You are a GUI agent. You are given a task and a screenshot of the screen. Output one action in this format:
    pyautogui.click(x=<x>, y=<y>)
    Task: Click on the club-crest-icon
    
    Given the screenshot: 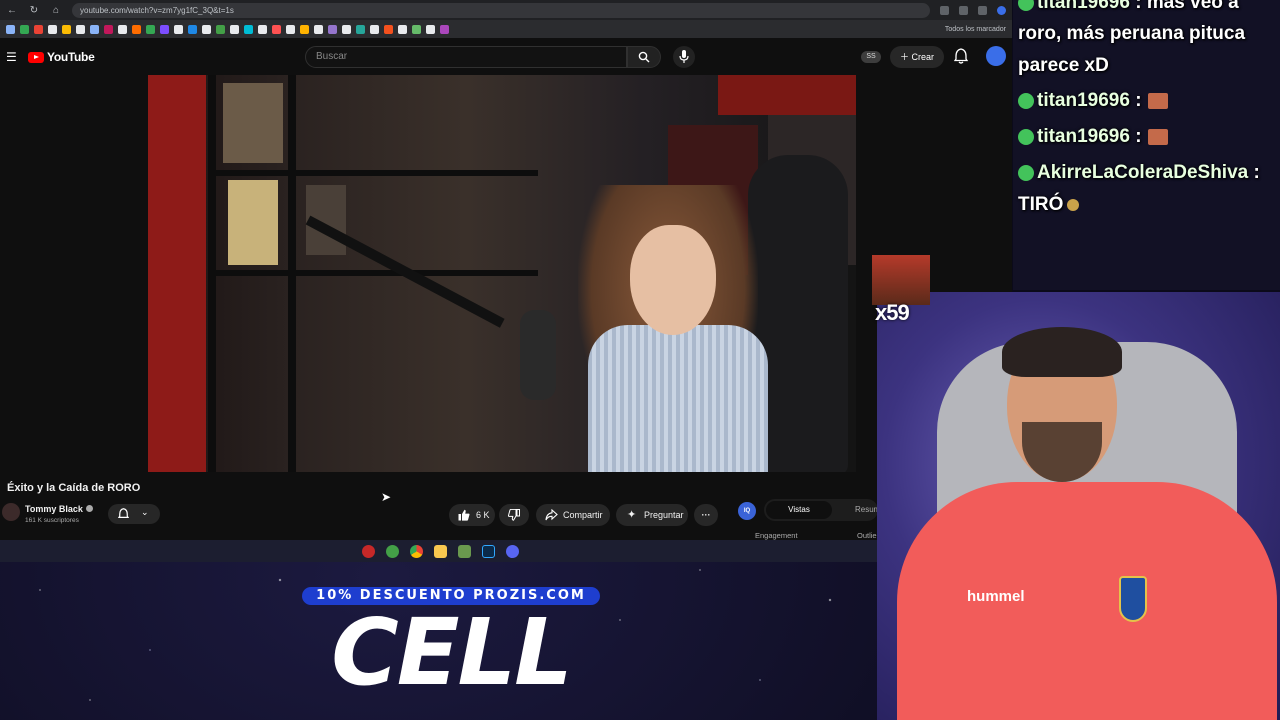 What is the action you would take?
    pyautogui.click(x=1133, y=599)
    